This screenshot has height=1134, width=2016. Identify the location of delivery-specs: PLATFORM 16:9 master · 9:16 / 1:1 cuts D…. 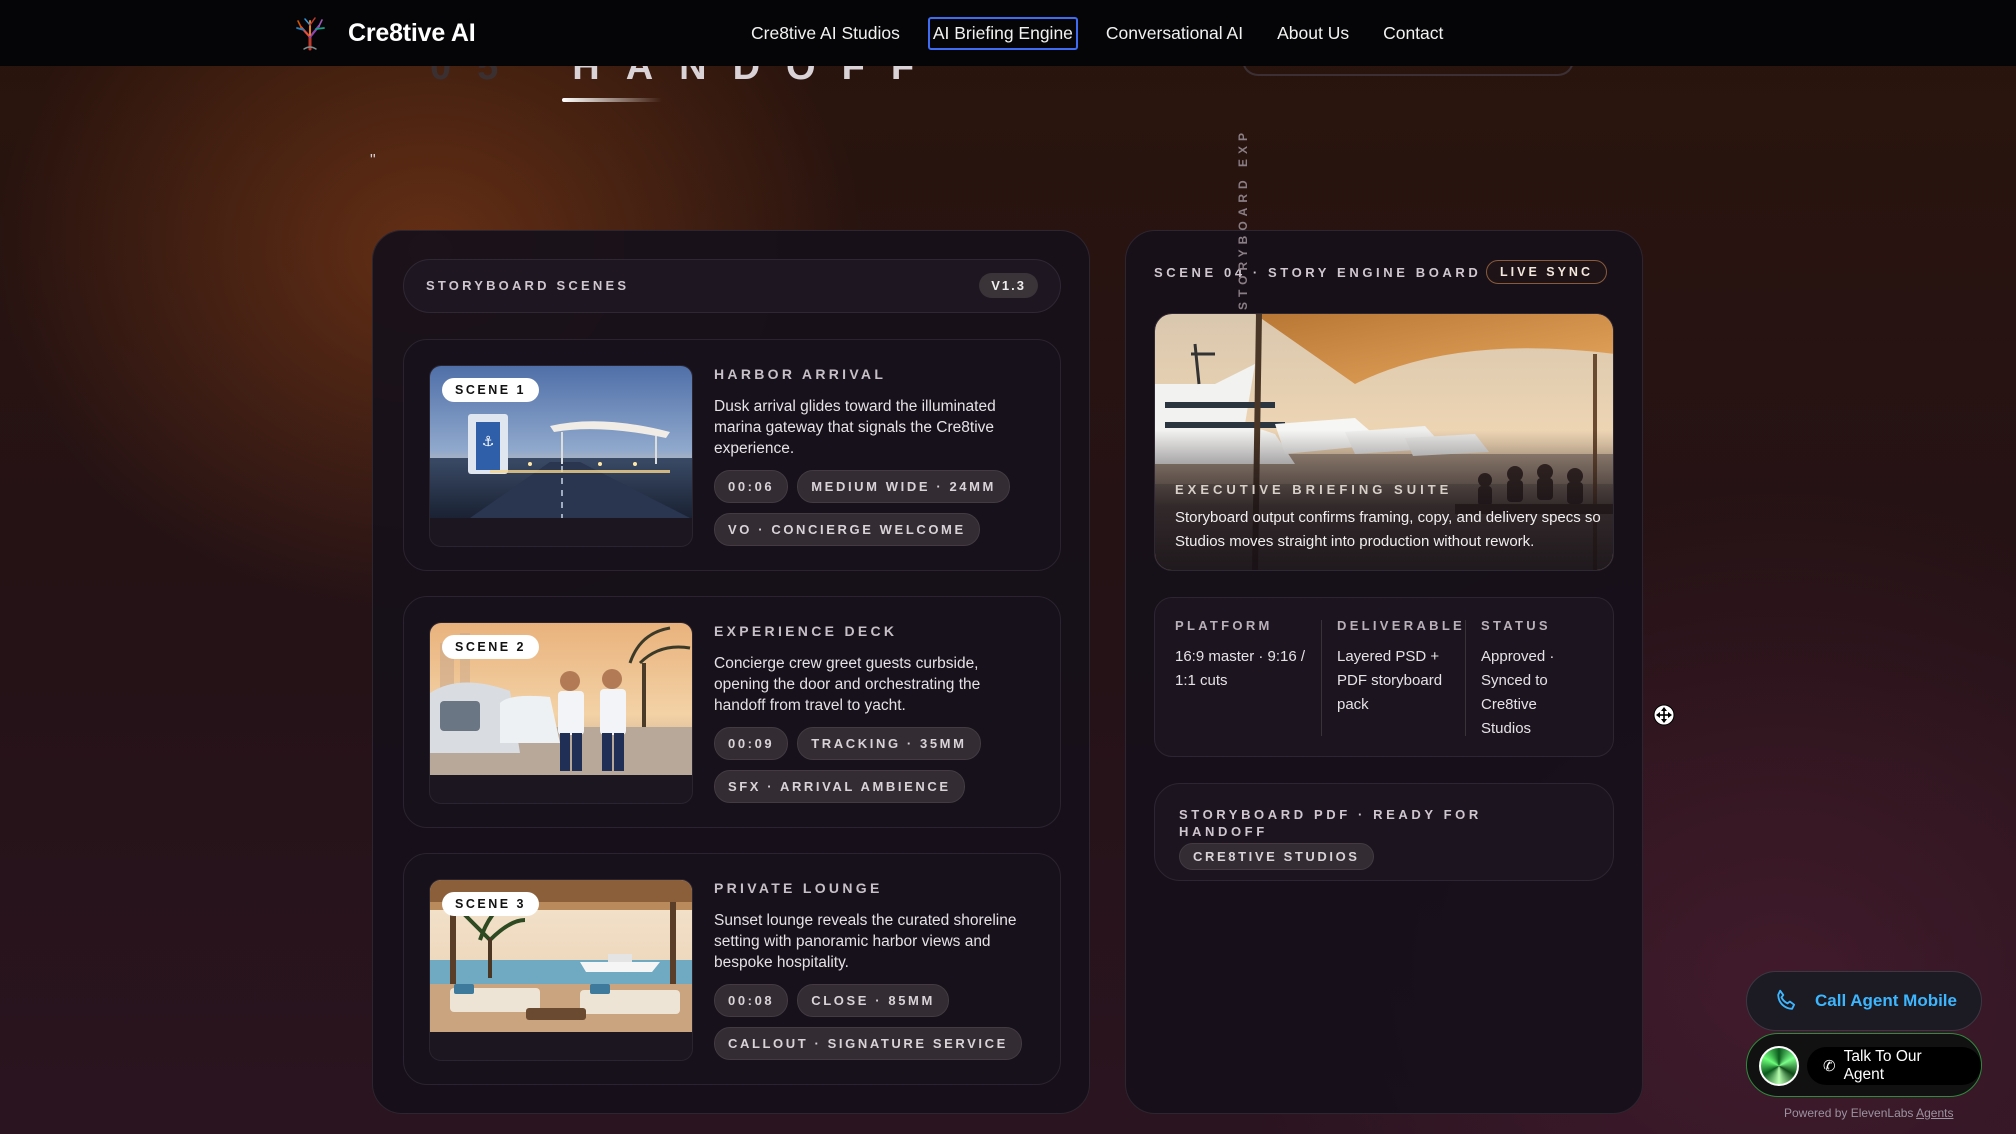
(1384, 677).